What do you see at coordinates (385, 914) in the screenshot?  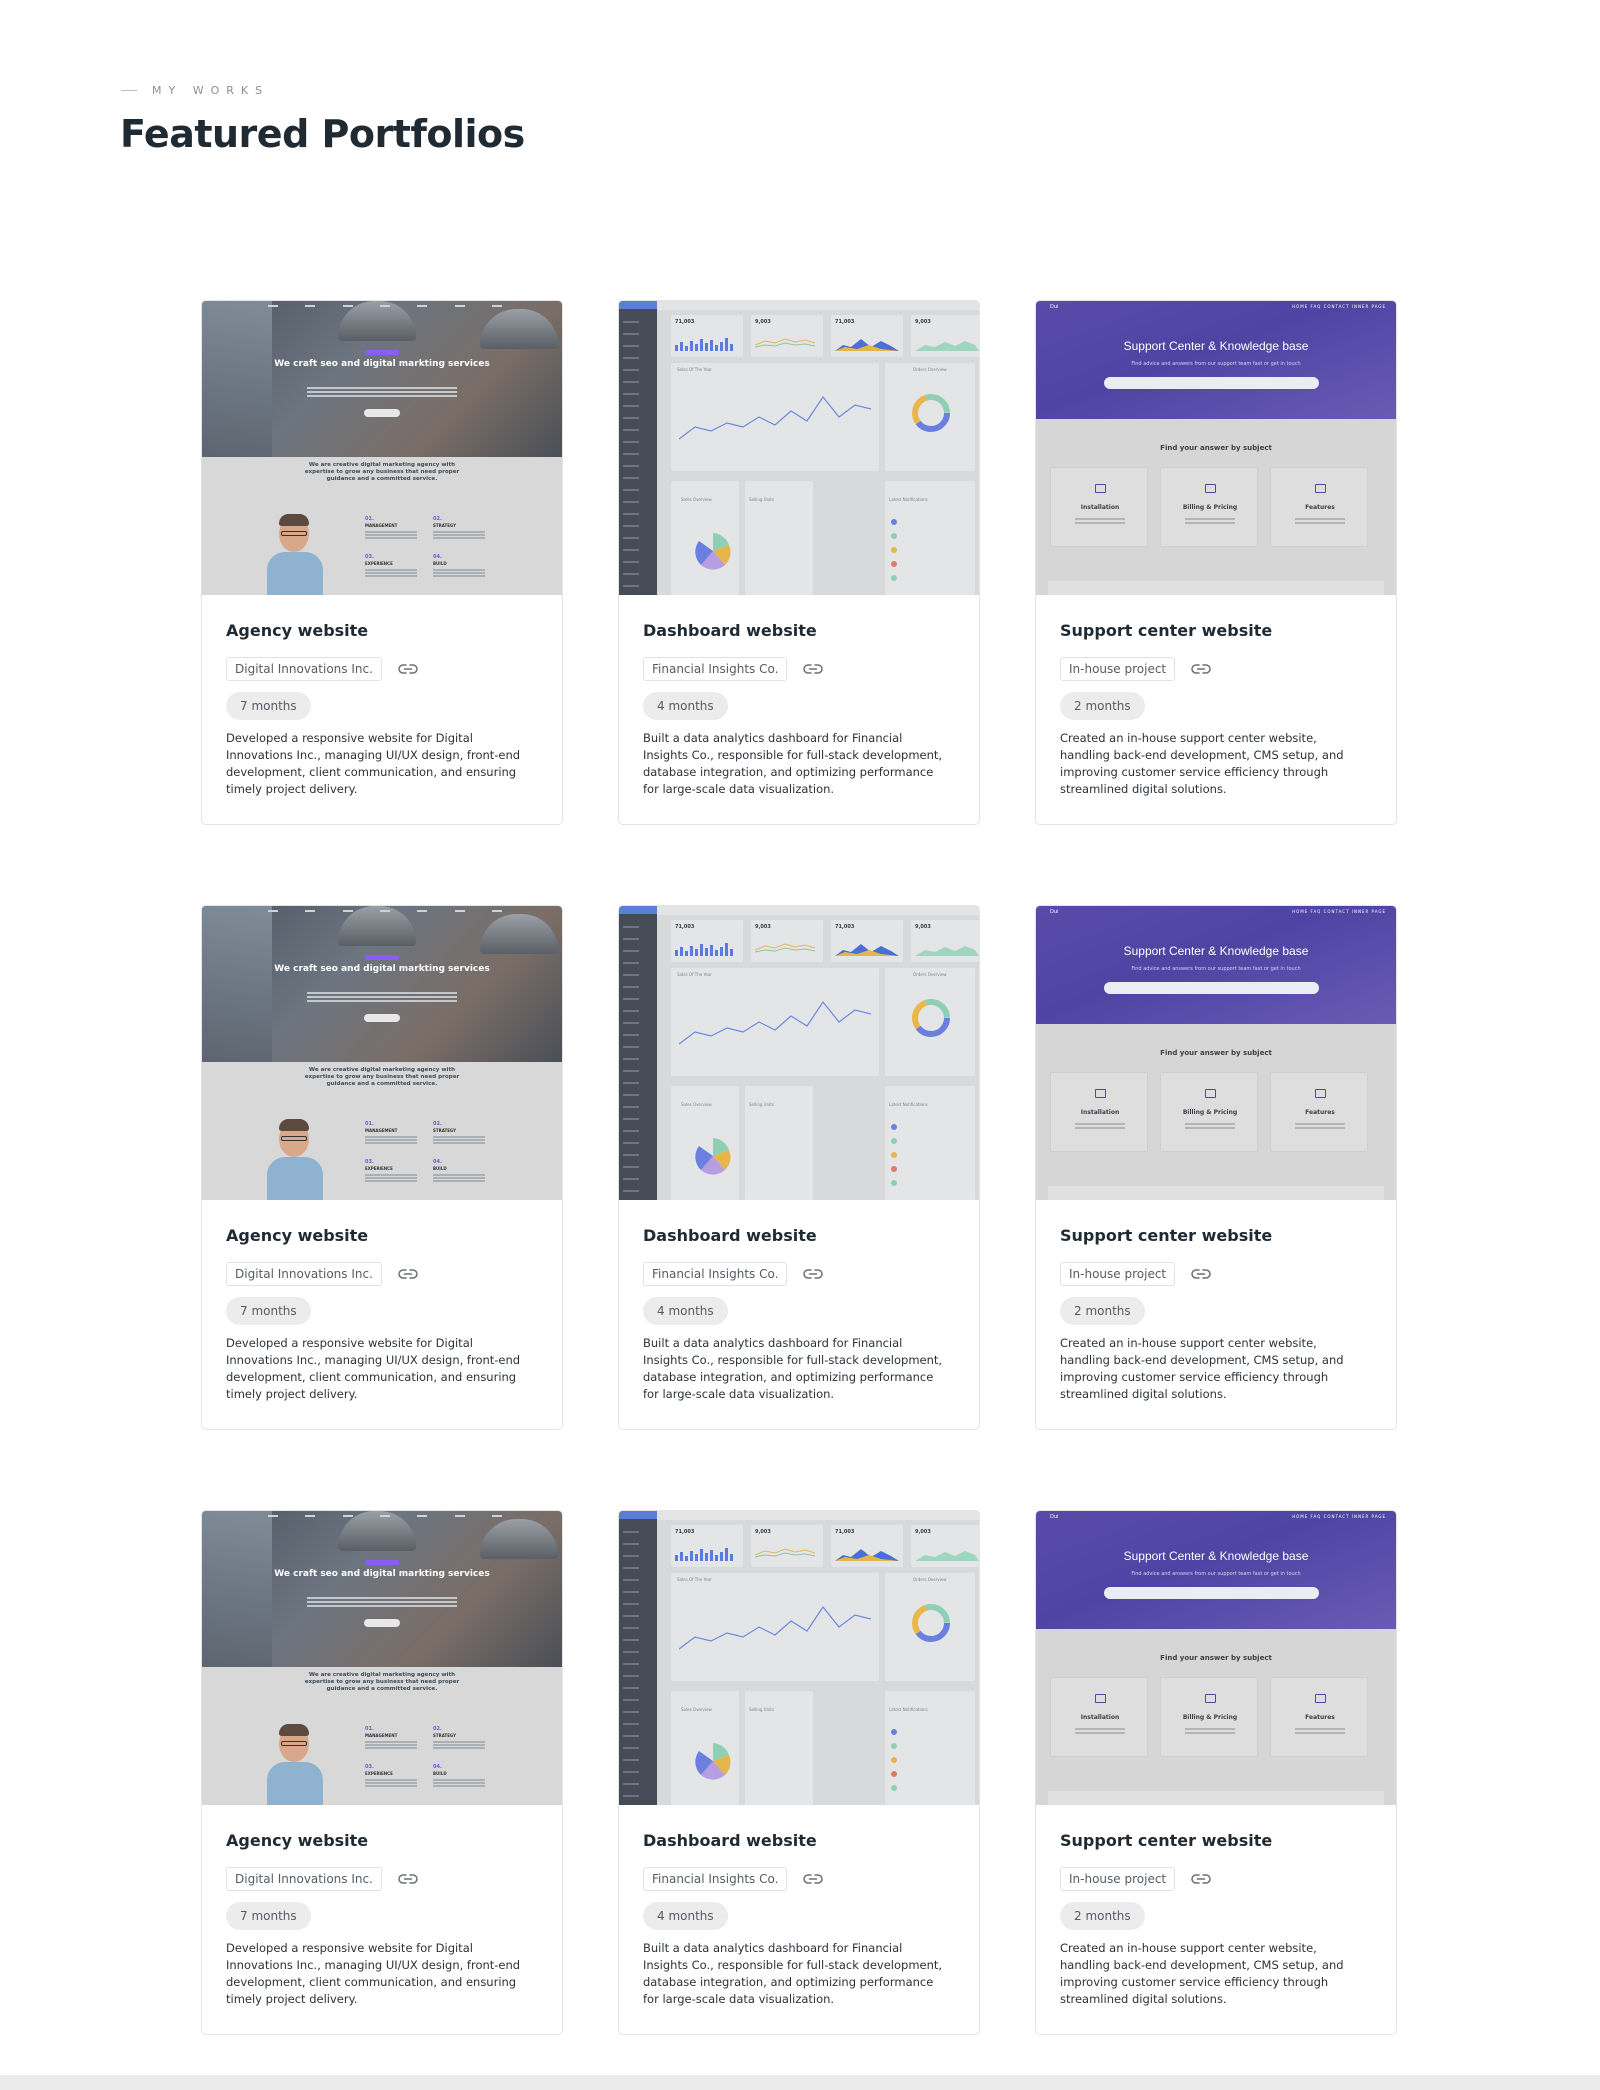 I see `preview-nav` at bounding box center [385, 914].